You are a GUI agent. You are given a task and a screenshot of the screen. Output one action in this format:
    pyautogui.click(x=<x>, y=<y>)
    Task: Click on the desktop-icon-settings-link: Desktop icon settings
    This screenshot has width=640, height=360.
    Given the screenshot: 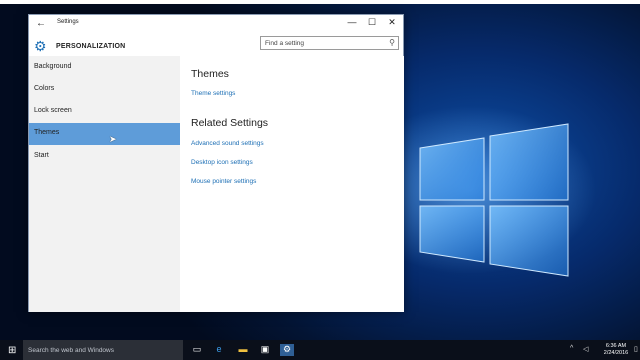 What is the action you would take?
    pyautogui.click(x=222, y=162)
    